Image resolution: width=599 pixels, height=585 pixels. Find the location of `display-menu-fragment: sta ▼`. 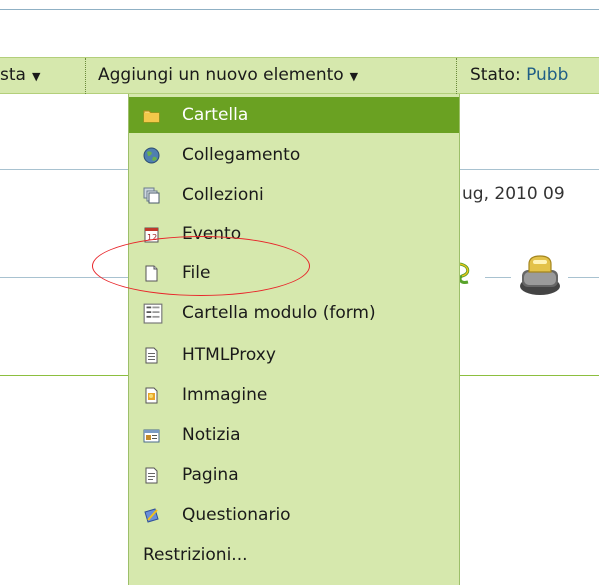

display-menu-fragment: sta ▼ is located at coordinates (20, 76).